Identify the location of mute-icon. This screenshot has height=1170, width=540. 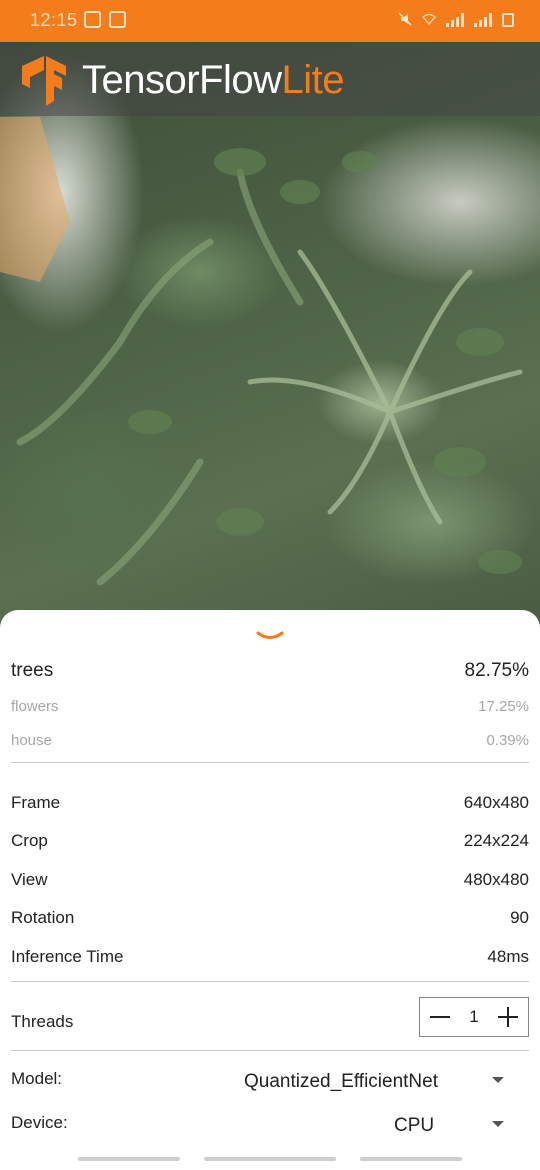
(405, 20).